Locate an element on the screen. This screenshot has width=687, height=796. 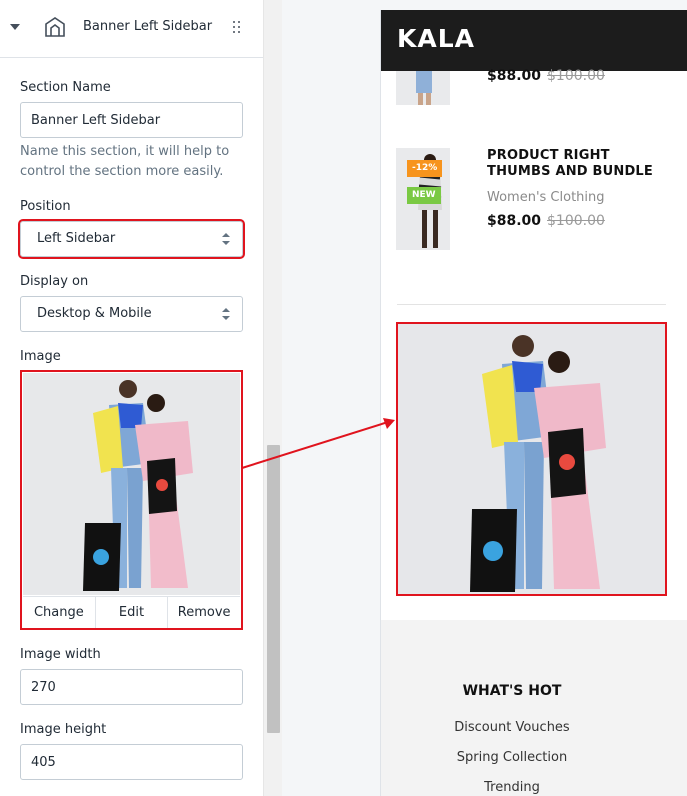
sidebar-banner-image is located at coordinates (531, 459).